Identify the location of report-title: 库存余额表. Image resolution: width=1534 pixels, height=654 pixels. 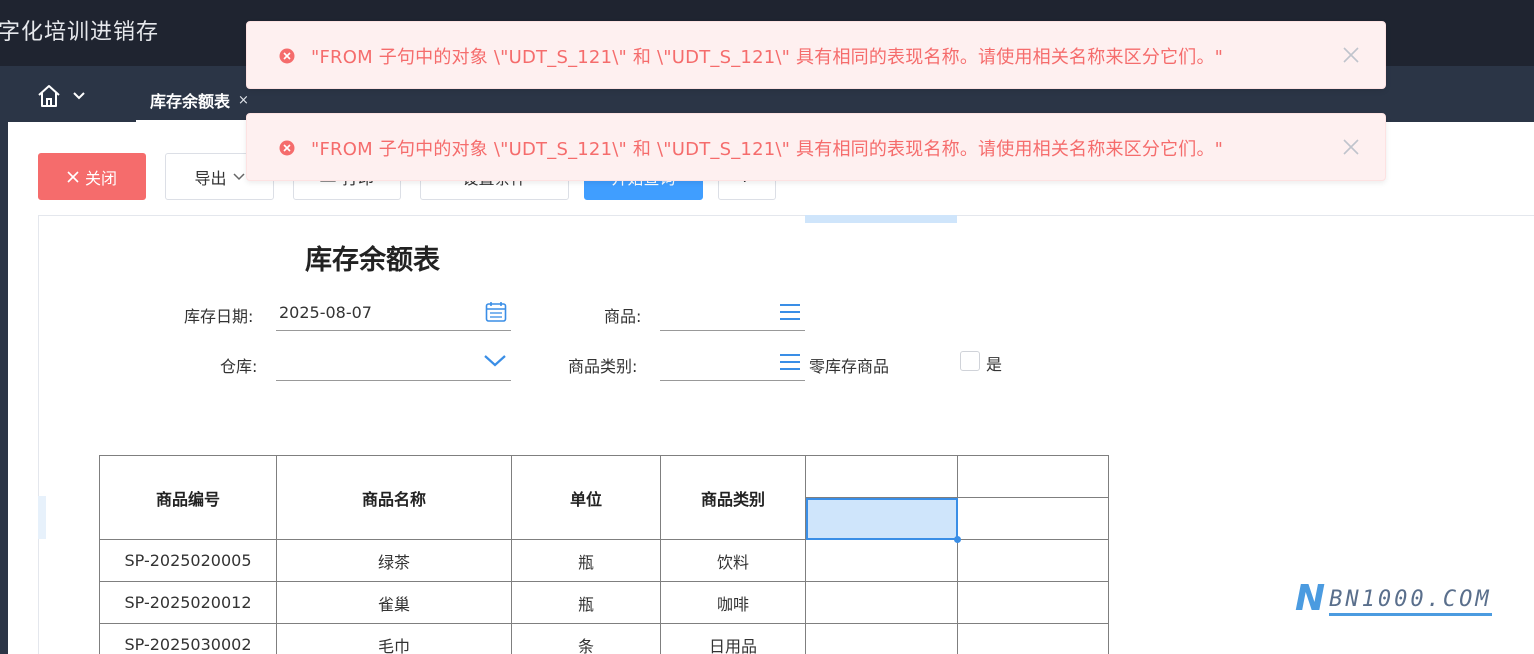
(372, 260).